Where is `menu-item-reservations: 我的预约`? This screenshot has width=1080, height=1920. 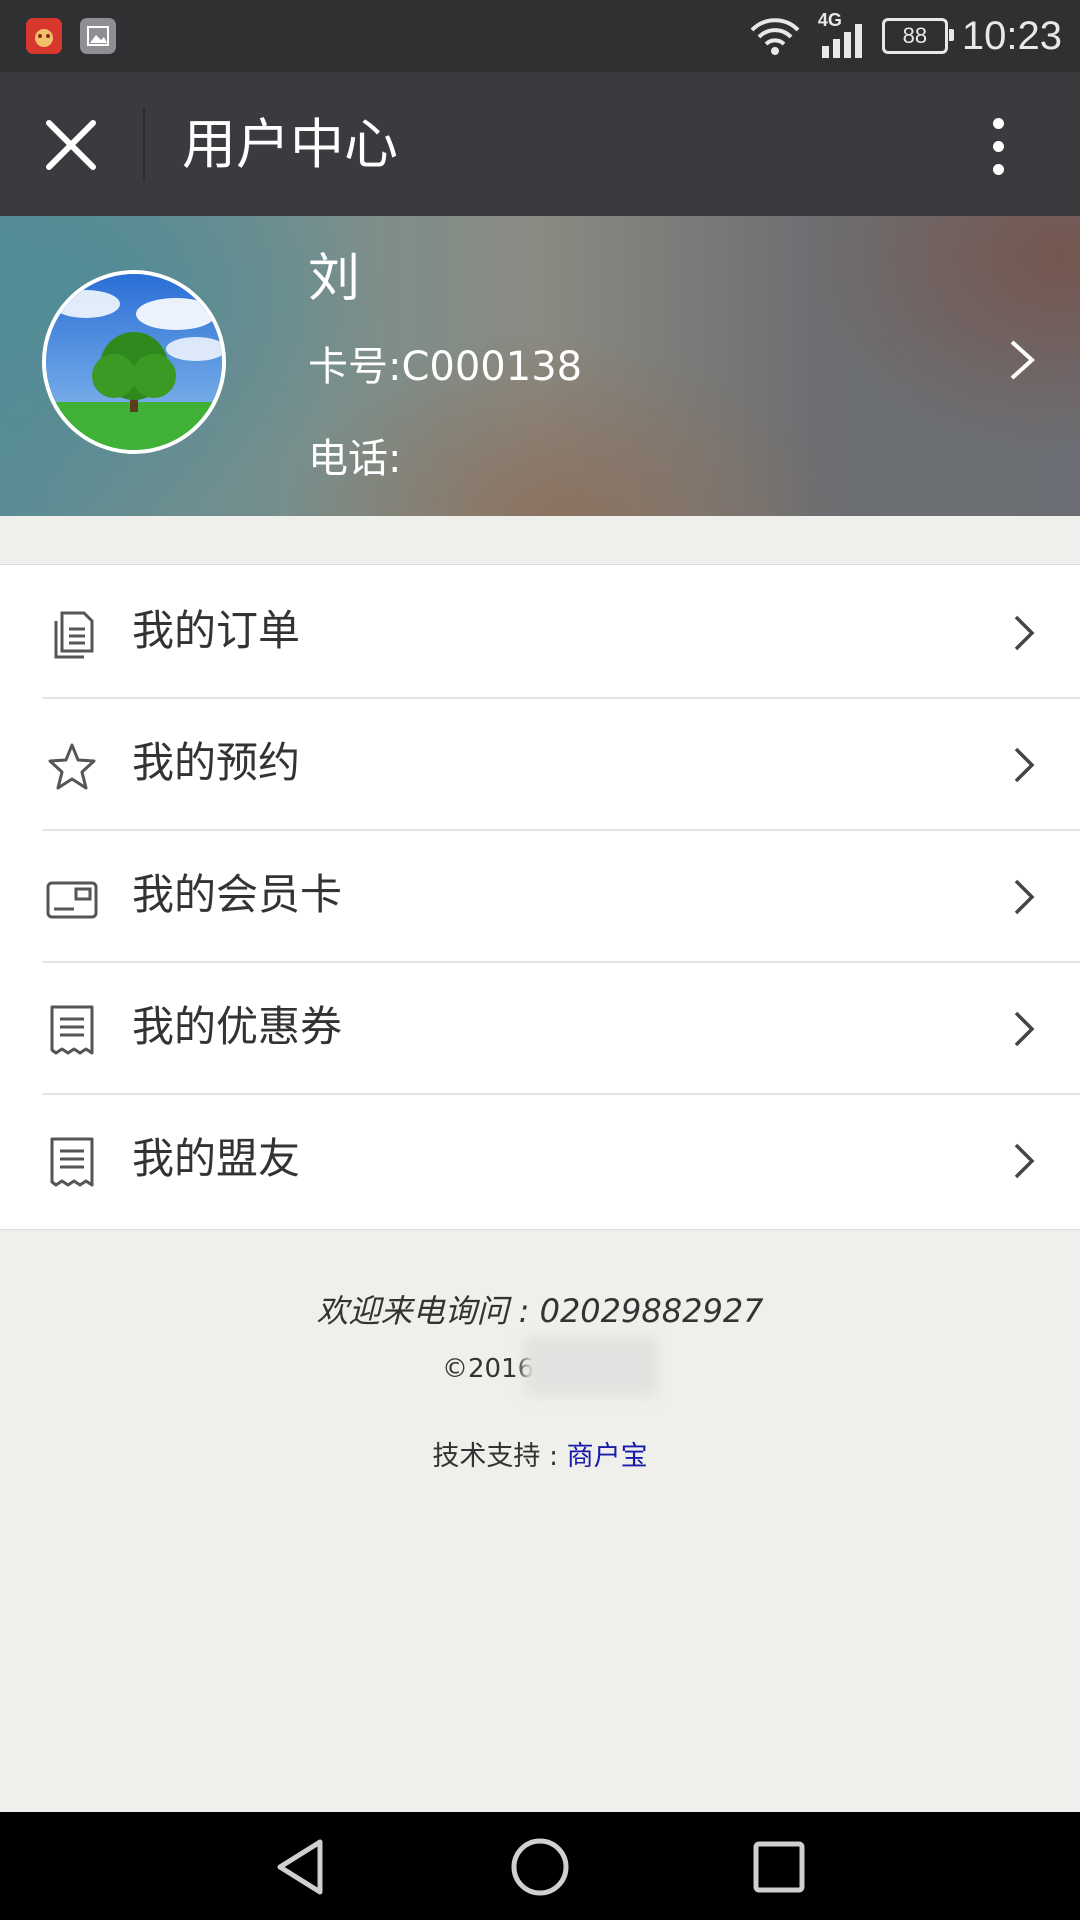
menu-item-reservations: 我的预约 is located at coordinates (540, 763).